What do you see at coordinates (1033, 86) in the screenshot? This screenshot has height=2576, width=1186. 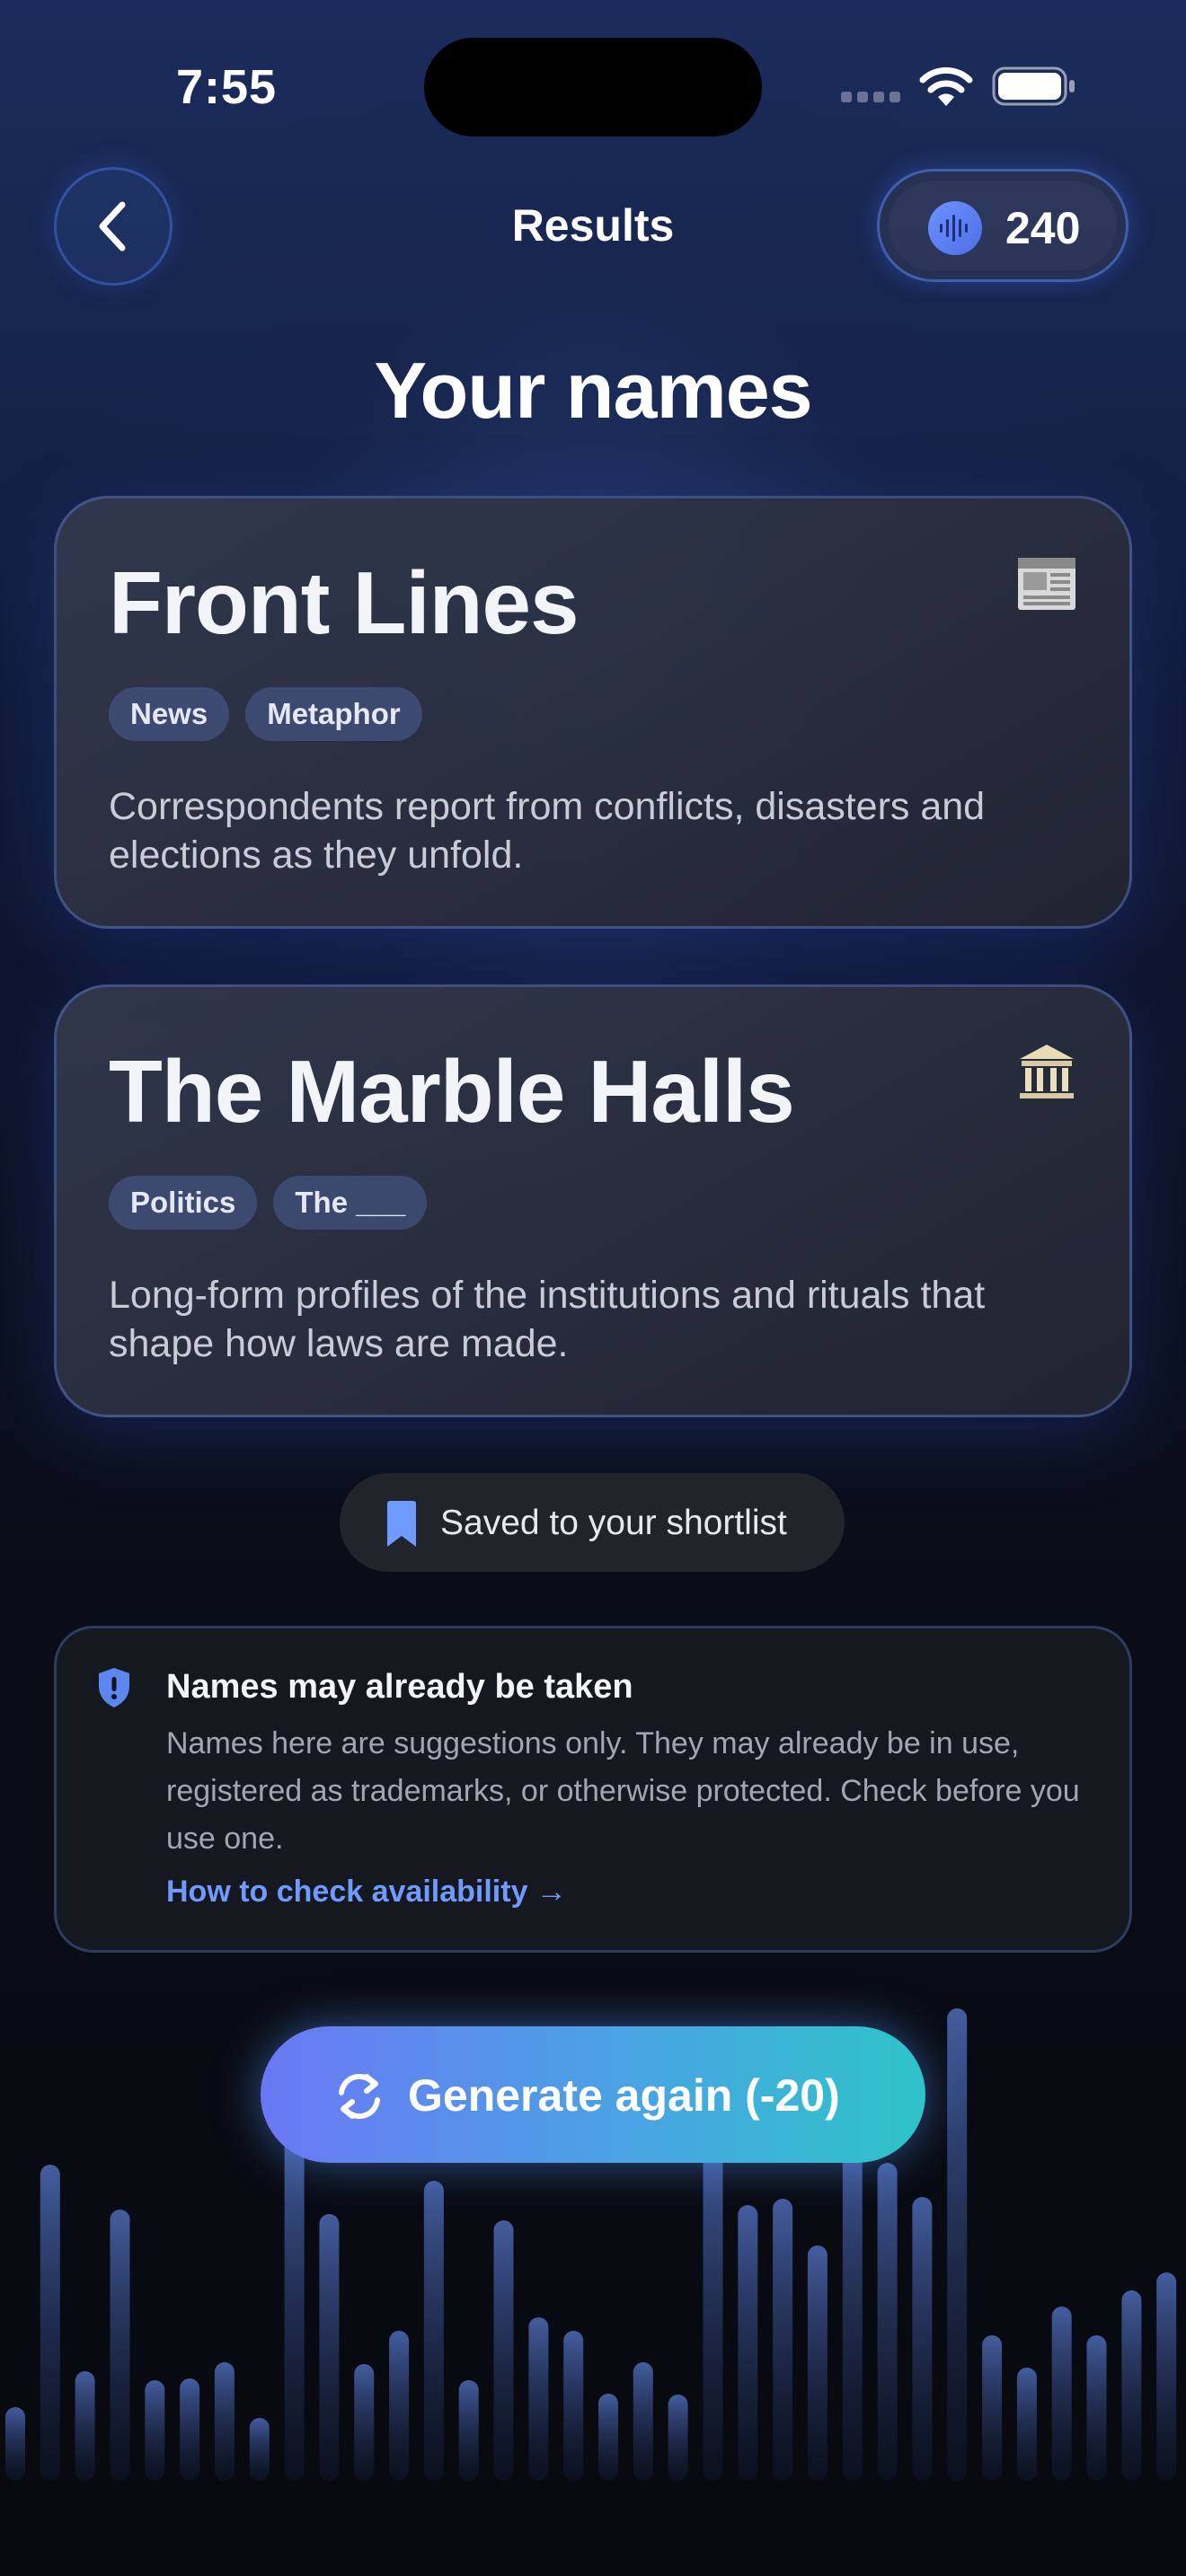 I see `battery-icon` at bounding box center [1033, 86].